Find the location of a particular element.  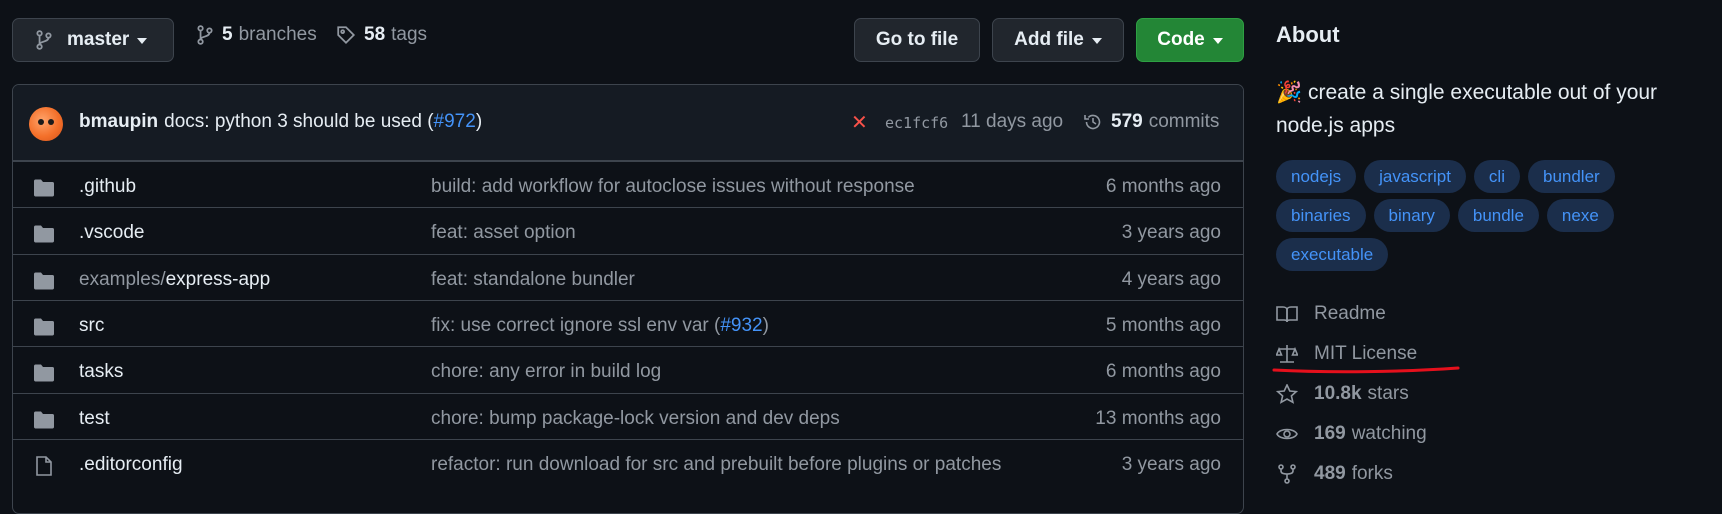

file-name-text: tasks is located at coordinates (101, 372).